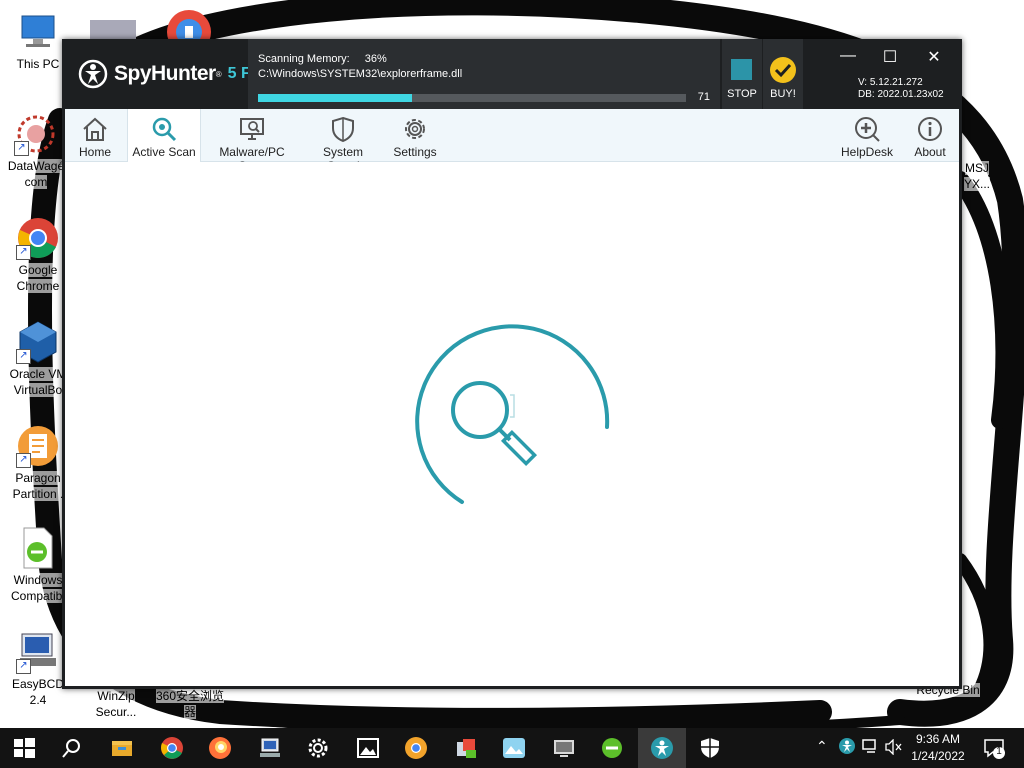 The width and height of the screenshot is (1024, 768). Describe the element at coordinates (741, 69) in the screenshot. I see `stop-icon` at that location.